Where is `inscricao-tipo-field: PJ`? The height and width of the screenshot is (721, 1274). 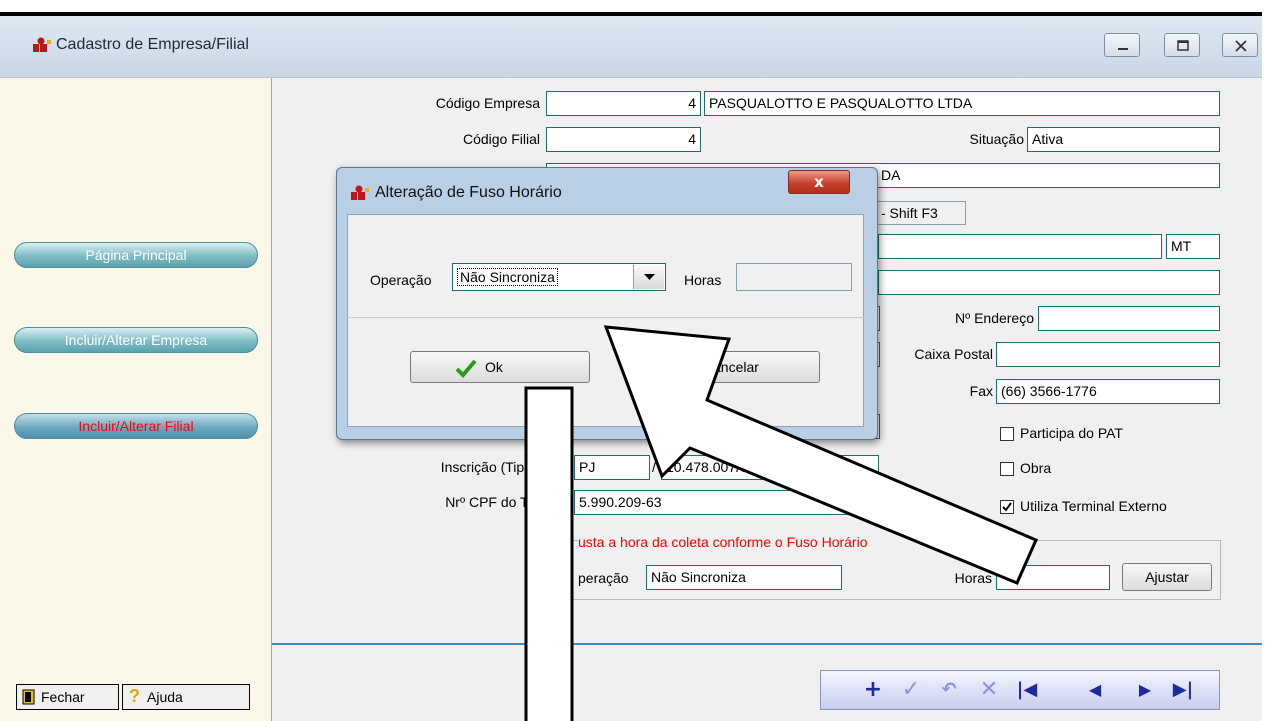 inscricao-tipo-field: PJ is located at coordinates (612, 467).